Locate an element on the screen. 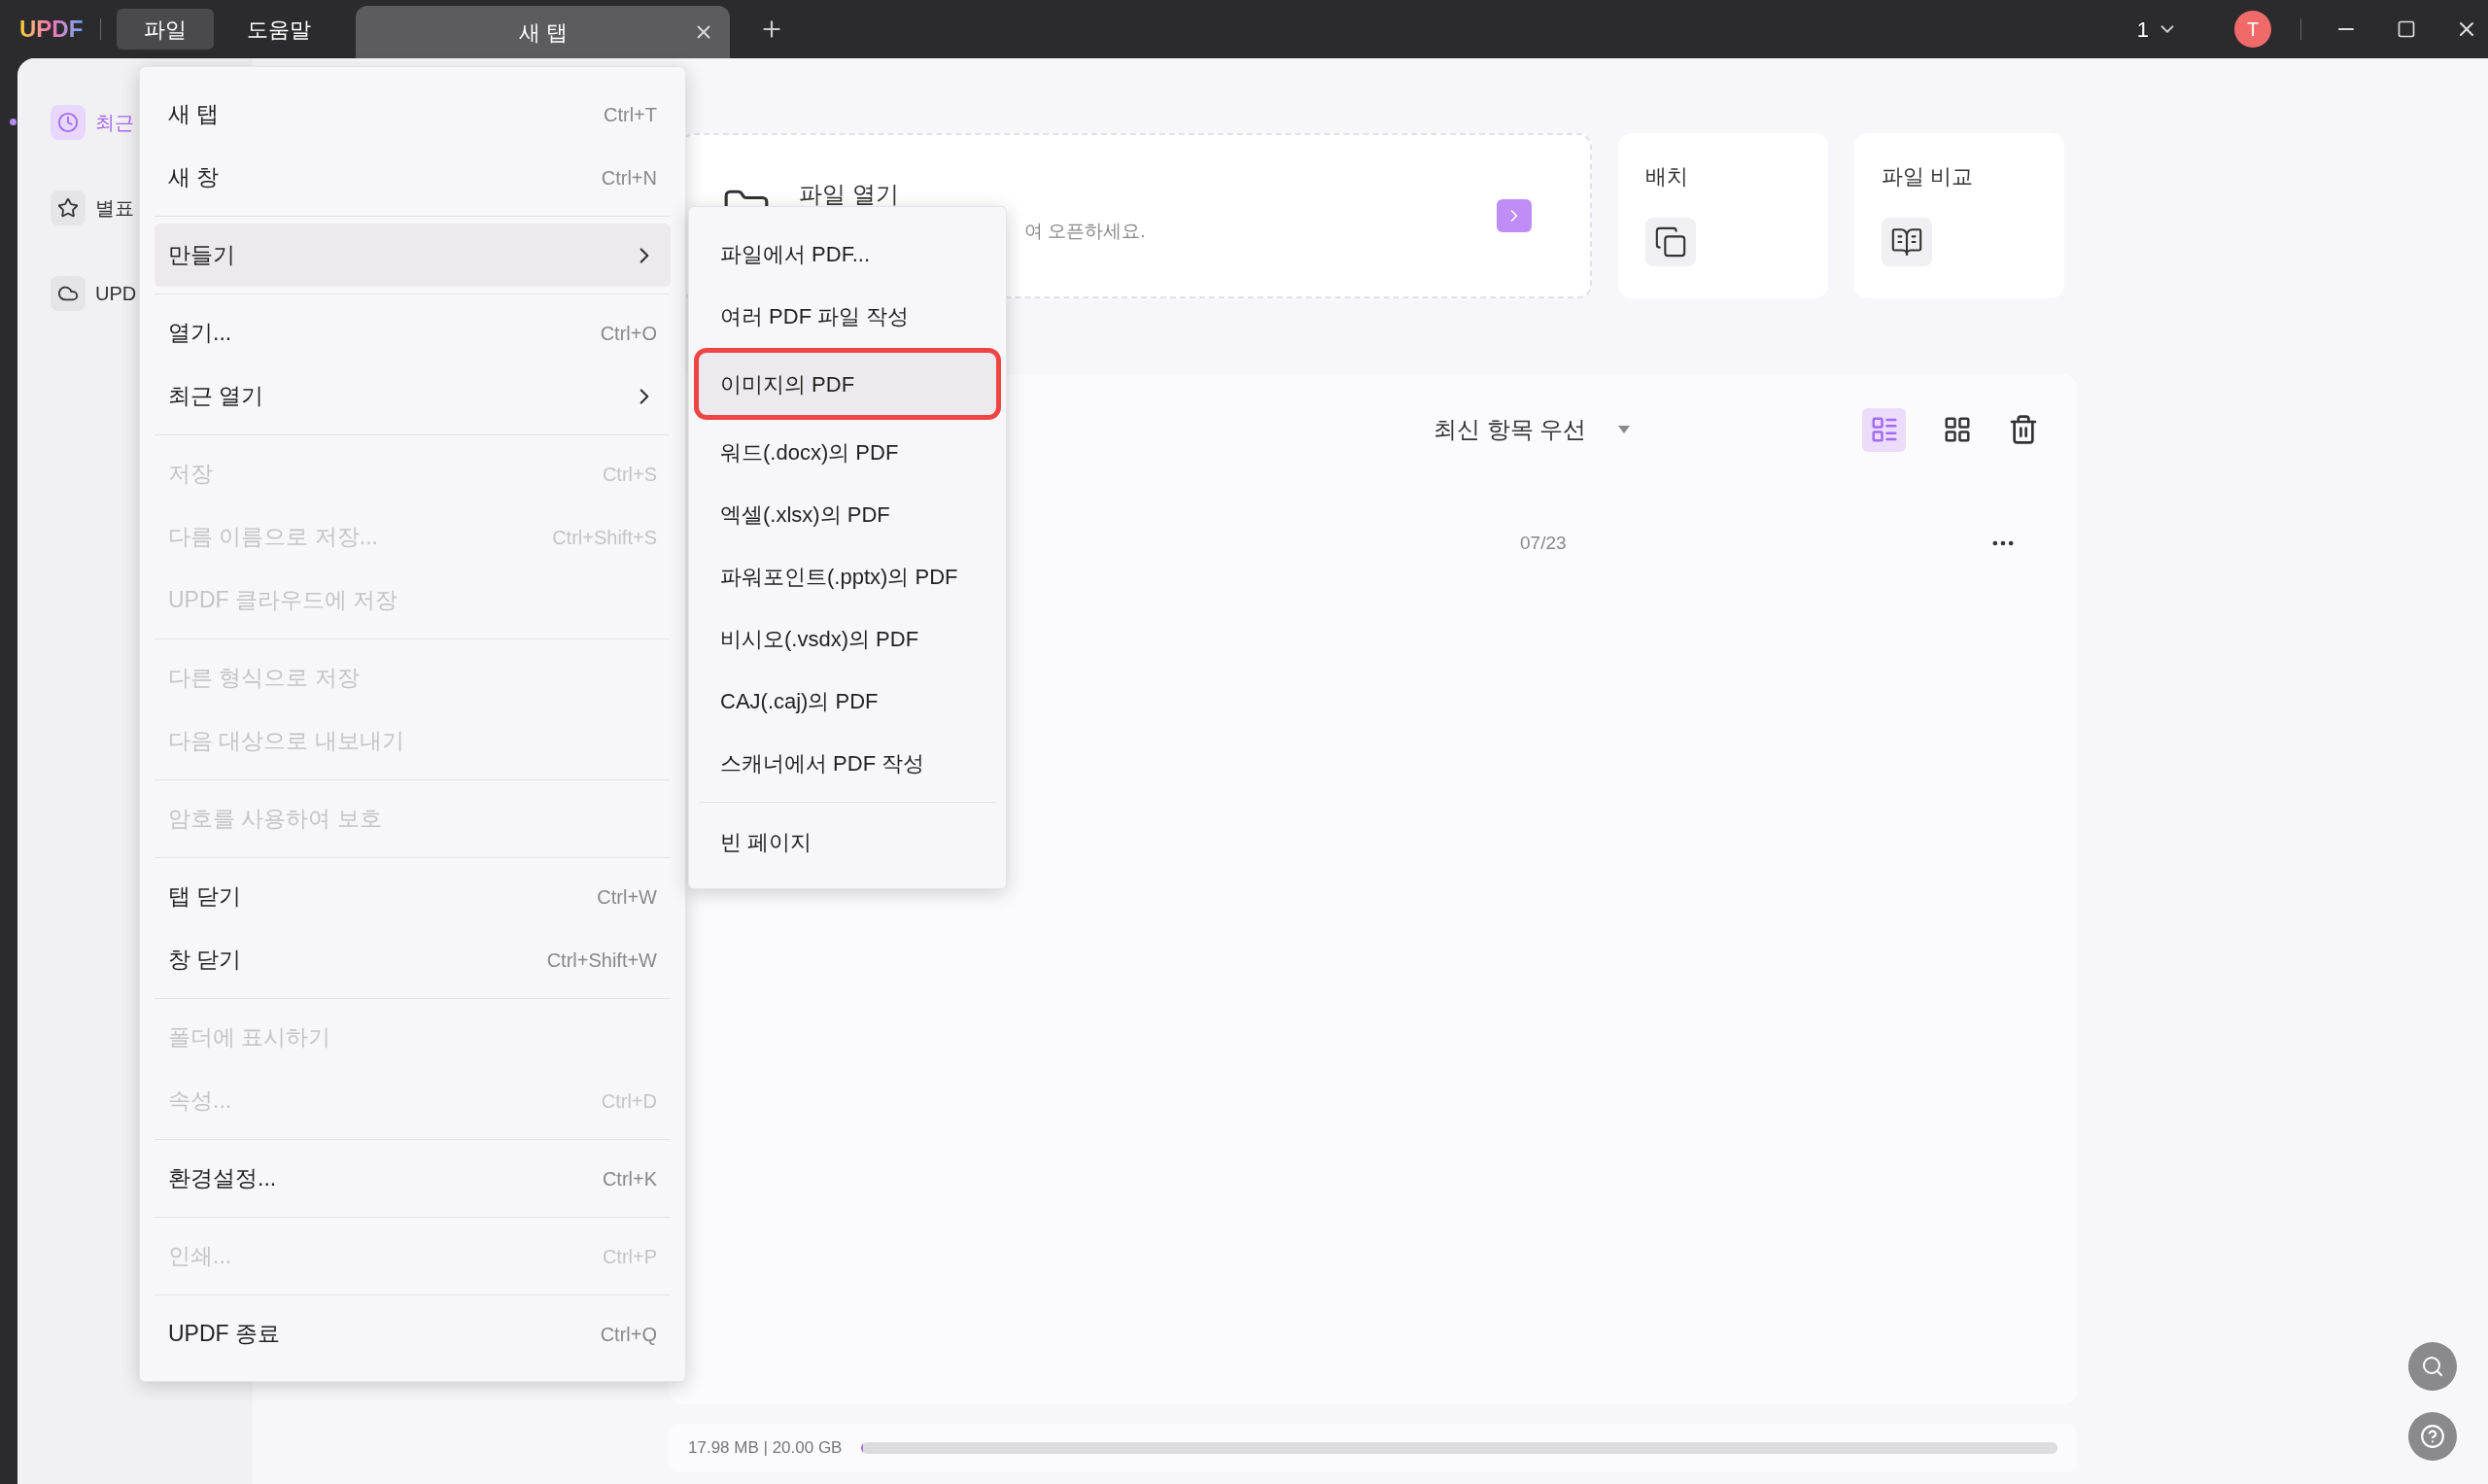 The image size is (2488, 1484). shortcut-text: Ctrl+Shift+W is located at coordinates (601, 960).